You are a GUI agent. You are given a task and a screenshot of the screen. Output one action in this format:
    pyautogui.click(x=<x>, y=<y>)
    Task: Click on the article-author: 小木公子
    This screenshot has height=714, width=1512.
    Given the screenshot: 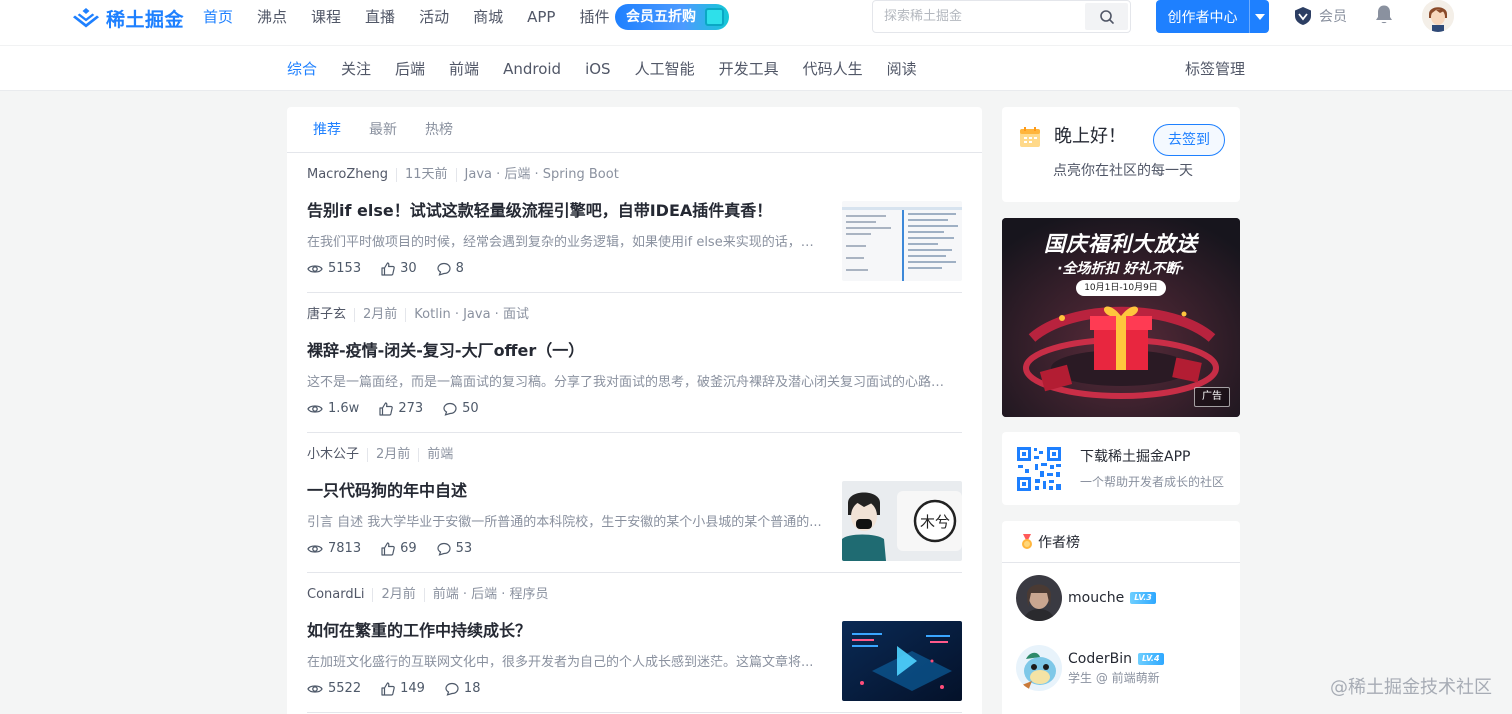 What is the action you would take?
    pyautogui.click(x=333, y=455)
    